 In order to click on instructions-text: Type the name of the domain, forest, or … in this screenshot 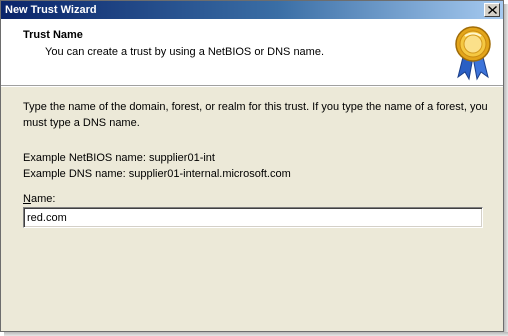, I will do `click(255, 115)`.